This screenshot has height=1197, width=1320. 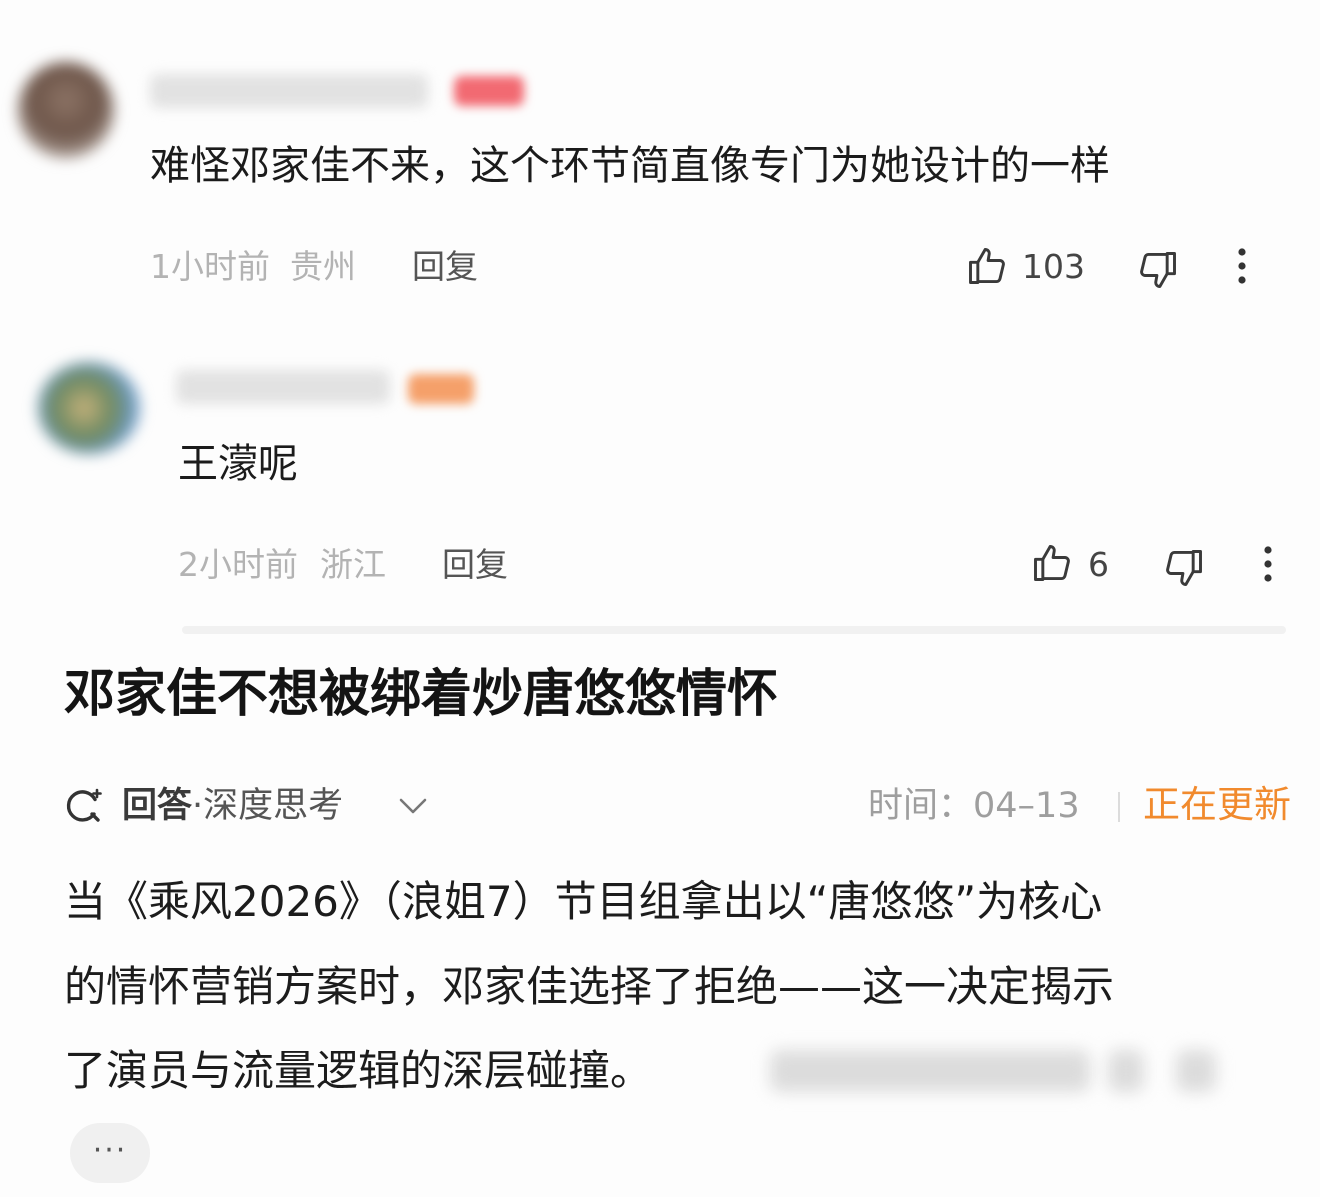 I want to click on comment-location: 浙江, so click(x=353, y=564).